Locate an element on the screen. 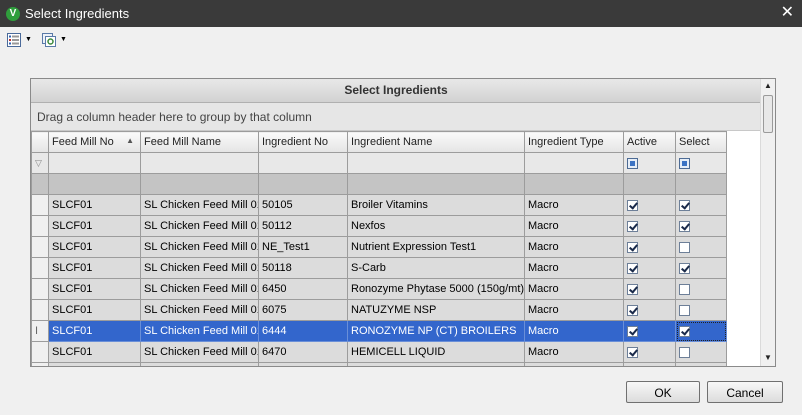  cell-ingredient-name: HEMICELL LIQUID is located at coordinates (436, 352).